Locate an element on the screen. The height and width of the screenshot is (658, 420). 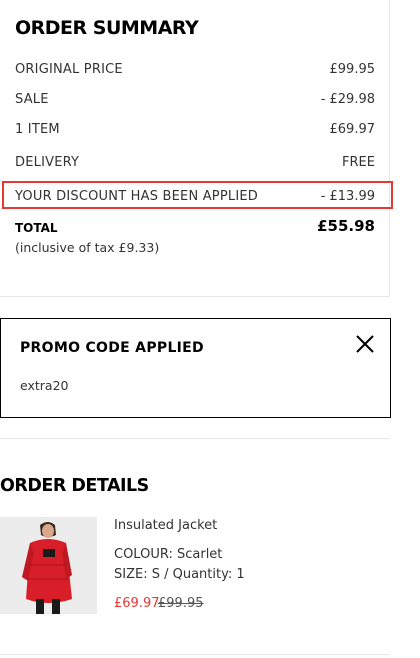
summary-row-value: - £13.99 is located at coordinates (347, 196).